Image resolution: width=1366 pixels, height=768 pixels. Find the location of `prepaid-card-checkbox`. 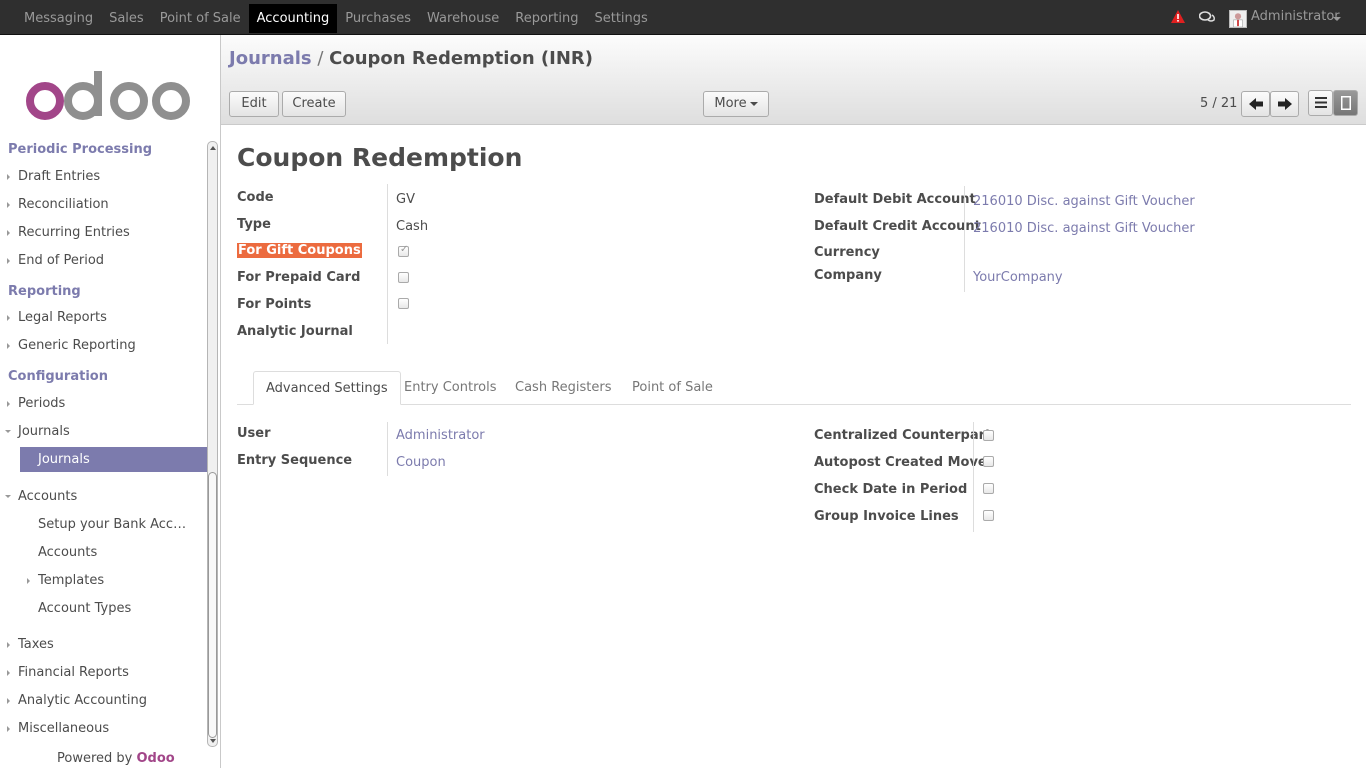

prepaid-card-checkbox is located at coordinates (403, 277).